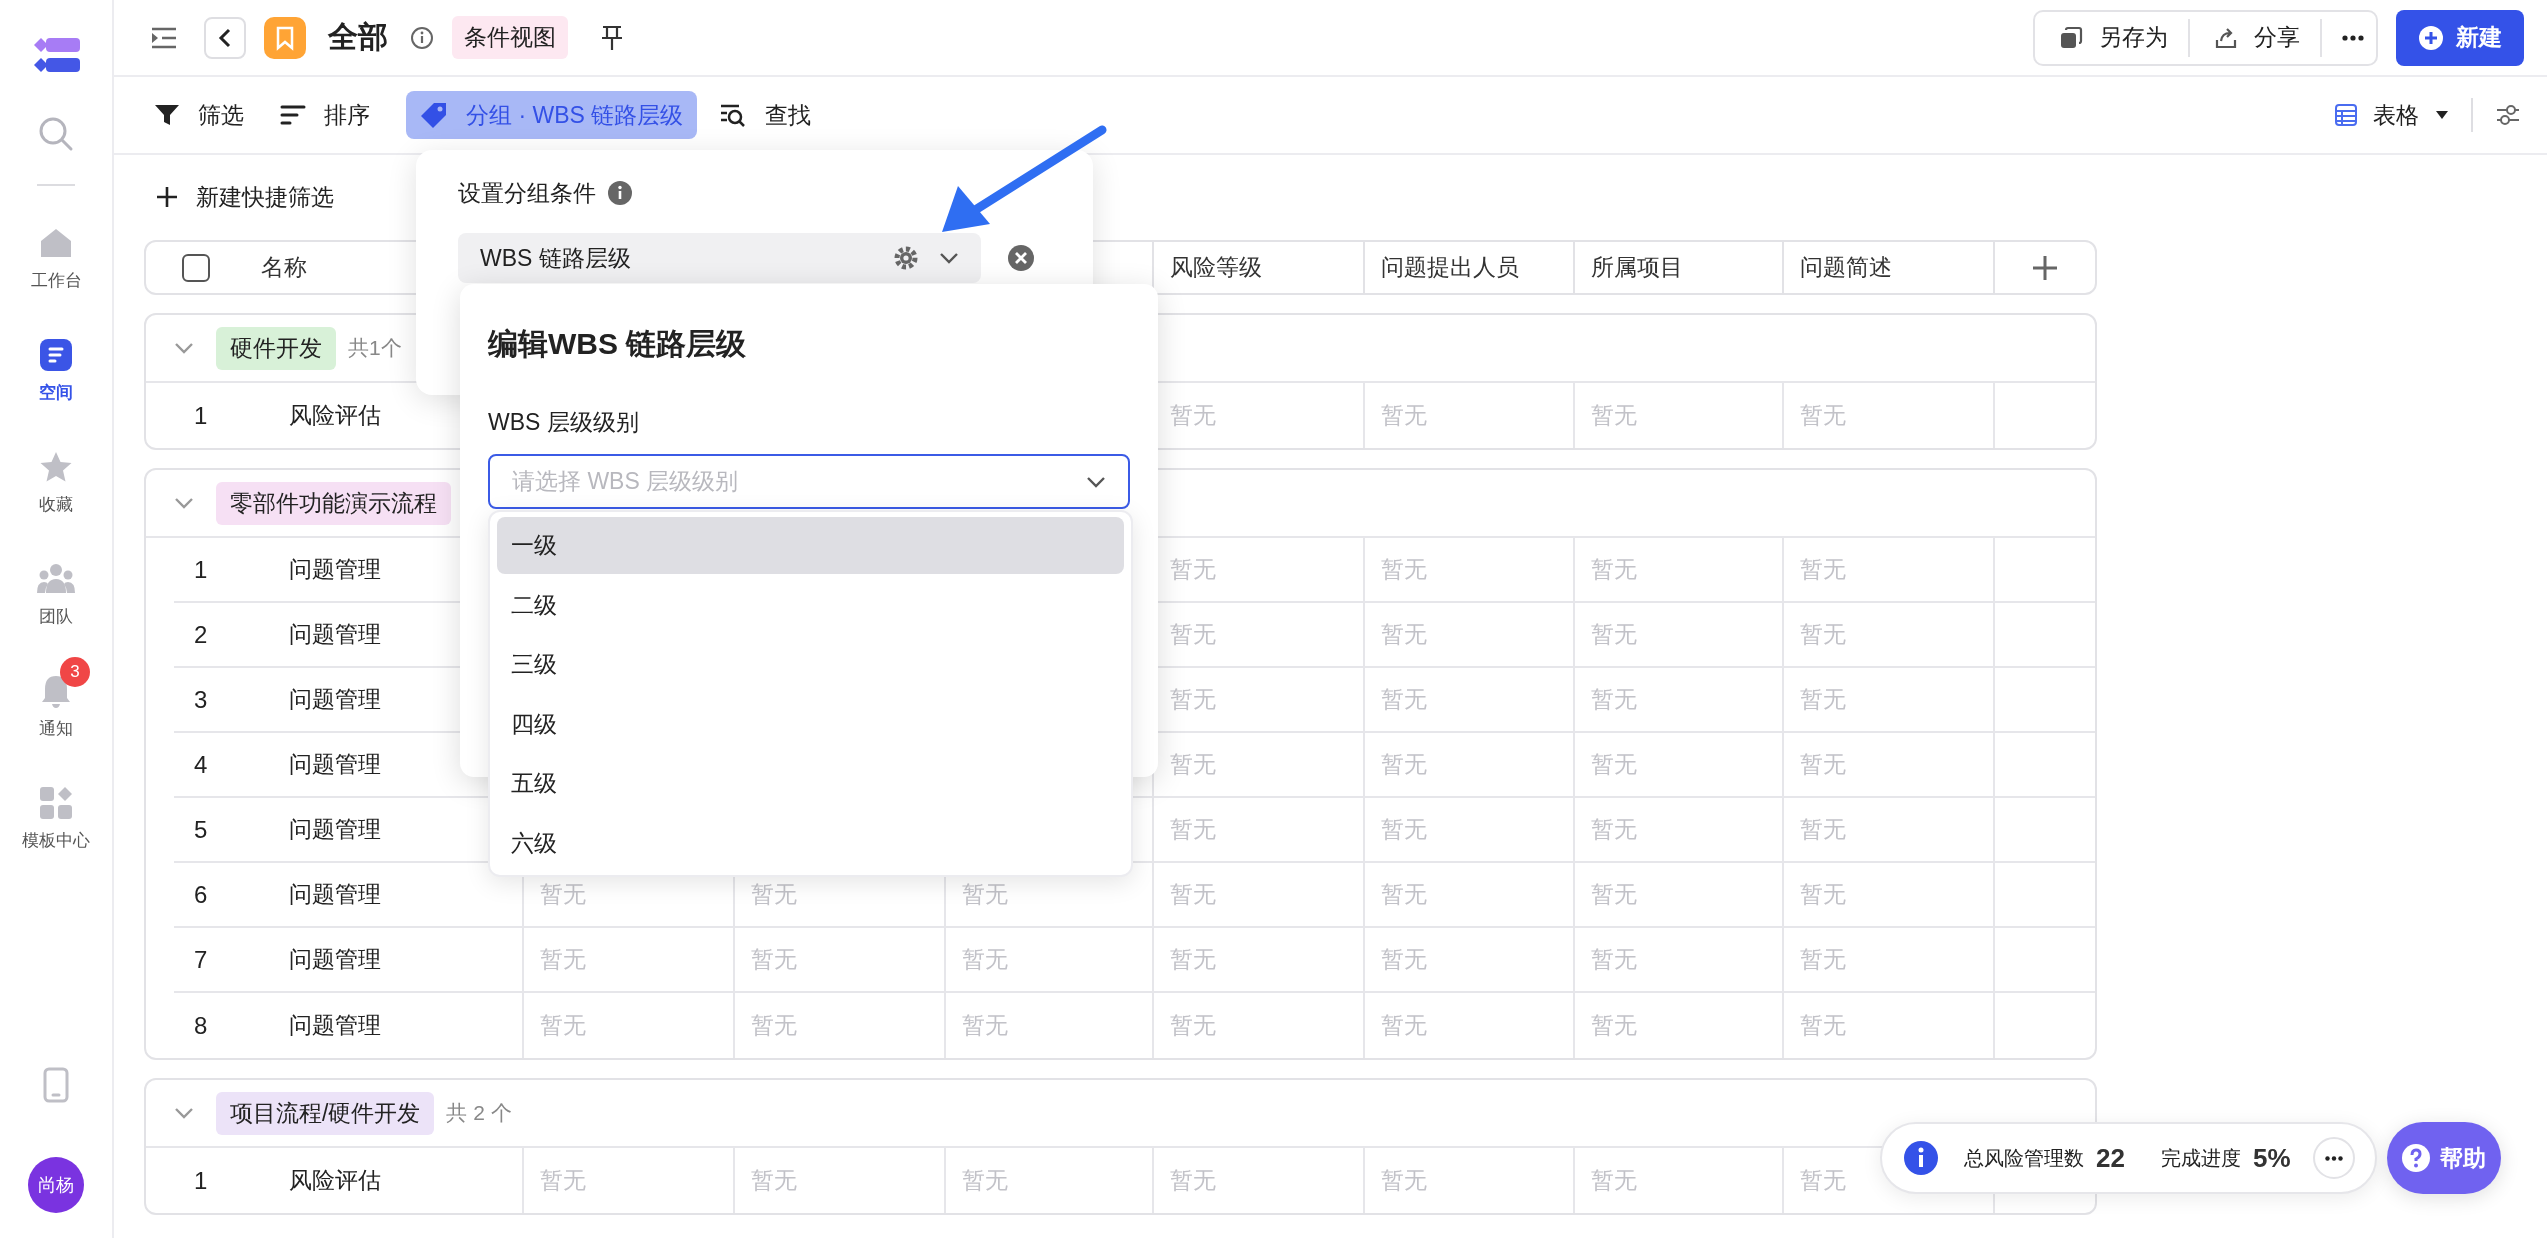  Describe the element at coordinates (164, 37) in the screenshot. I see `sidebar-toggle-icon` at that location.